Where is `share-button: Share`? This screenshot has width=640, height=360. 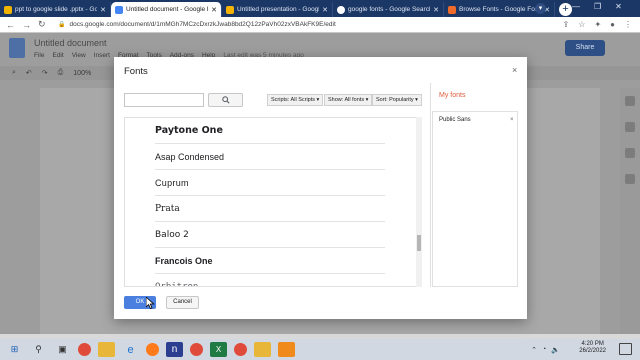
share-button: Share is located at coordinates (585, 48).